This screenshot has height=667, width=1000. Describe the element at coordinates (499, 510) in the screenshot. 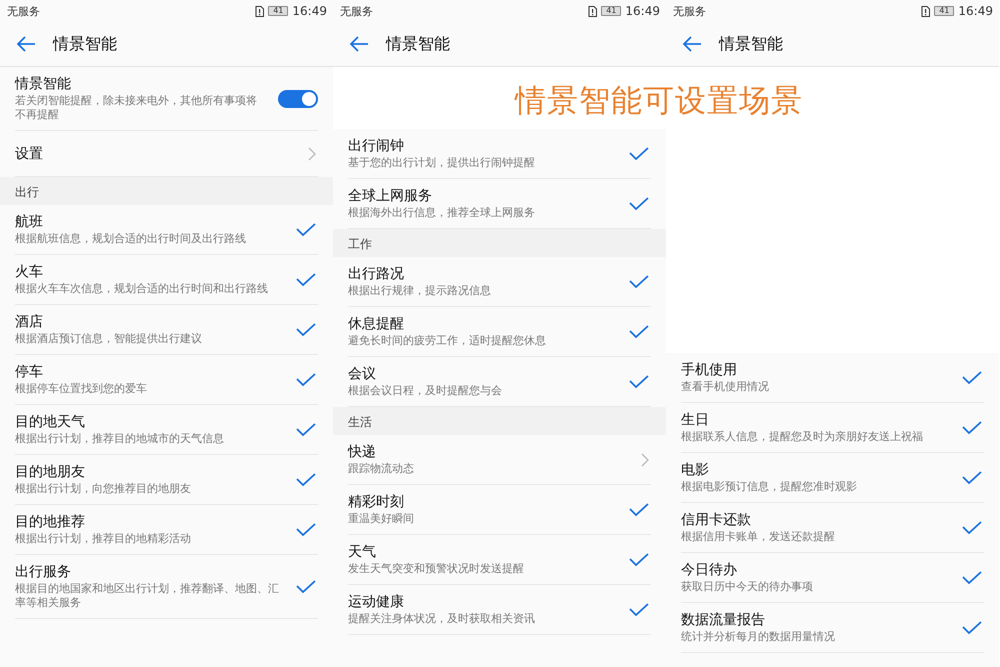

I see `settings-row: 精彩时刻 重温美好瞬间` at that location.